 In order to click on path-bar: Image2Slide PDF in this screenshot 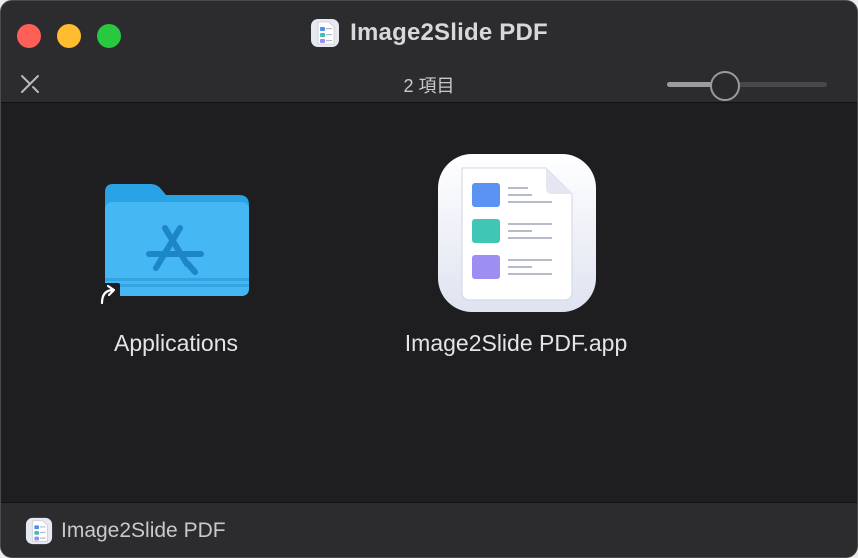, I will do `click(429, 529)`.